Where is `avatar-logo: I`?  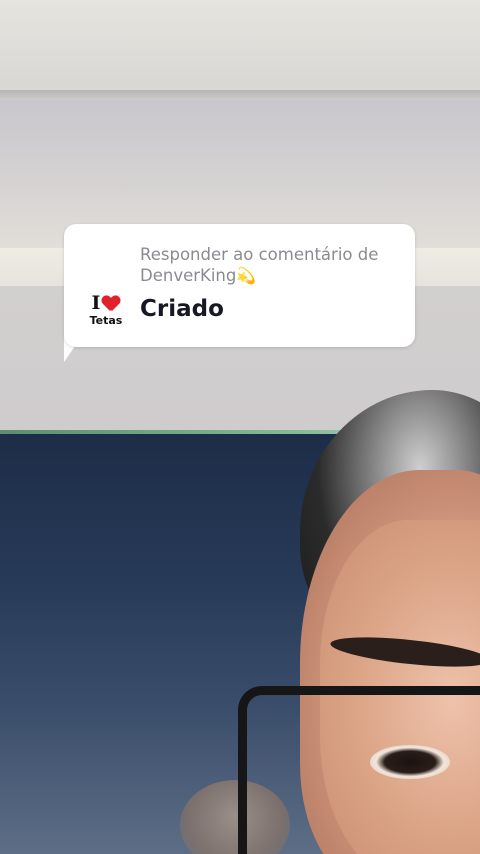 avatar-logo: I is located at coordinates (106, 303).